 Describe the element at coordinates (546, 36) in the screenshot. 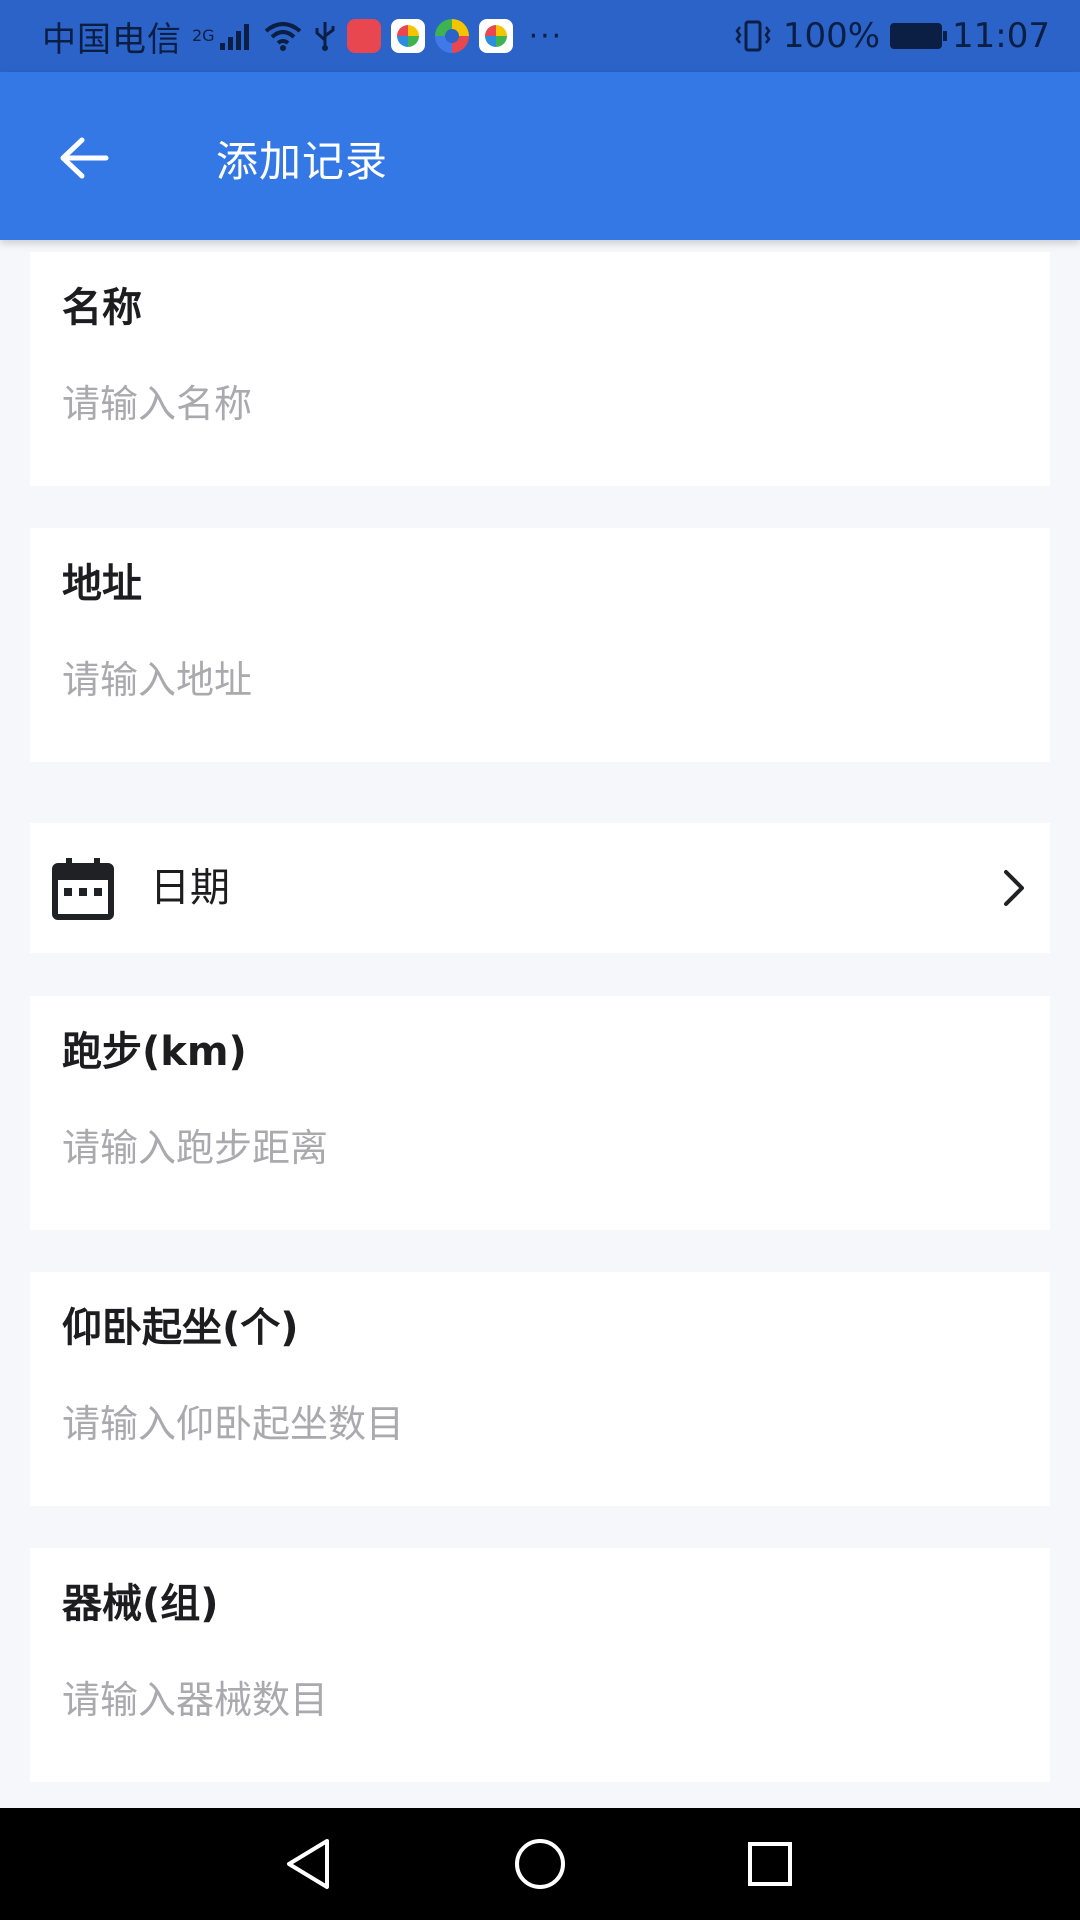

I see `more-notifications-icon: ···` at that location.